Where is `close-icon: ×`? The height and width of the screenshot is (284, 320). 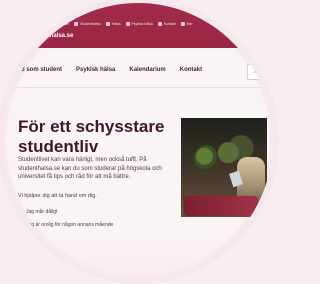
close-icon: × is located at coordinates (256, 36).